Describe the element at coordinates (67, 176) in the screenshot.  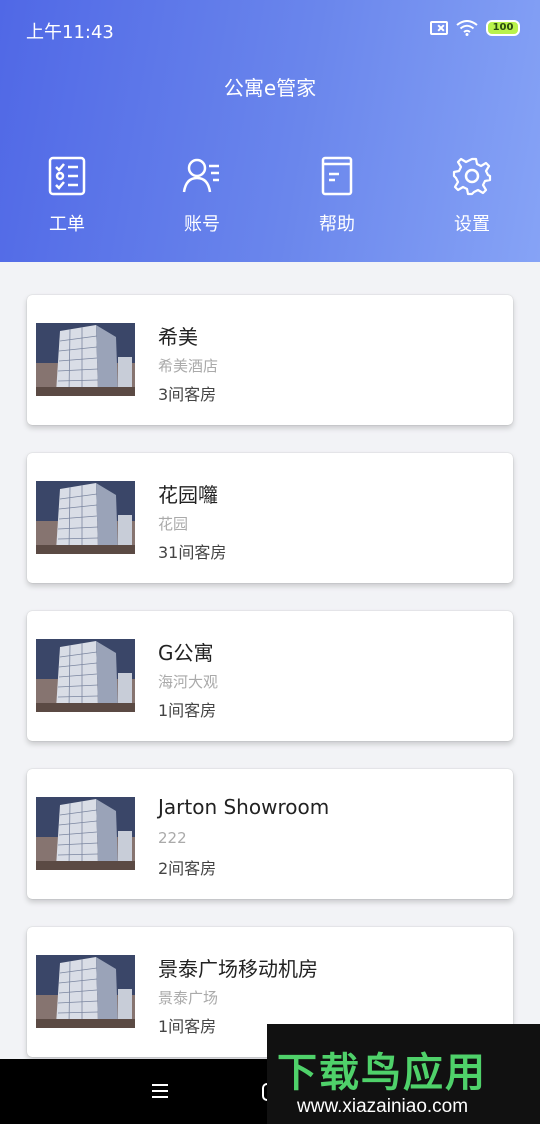
I see `work-order-icon` at that location.